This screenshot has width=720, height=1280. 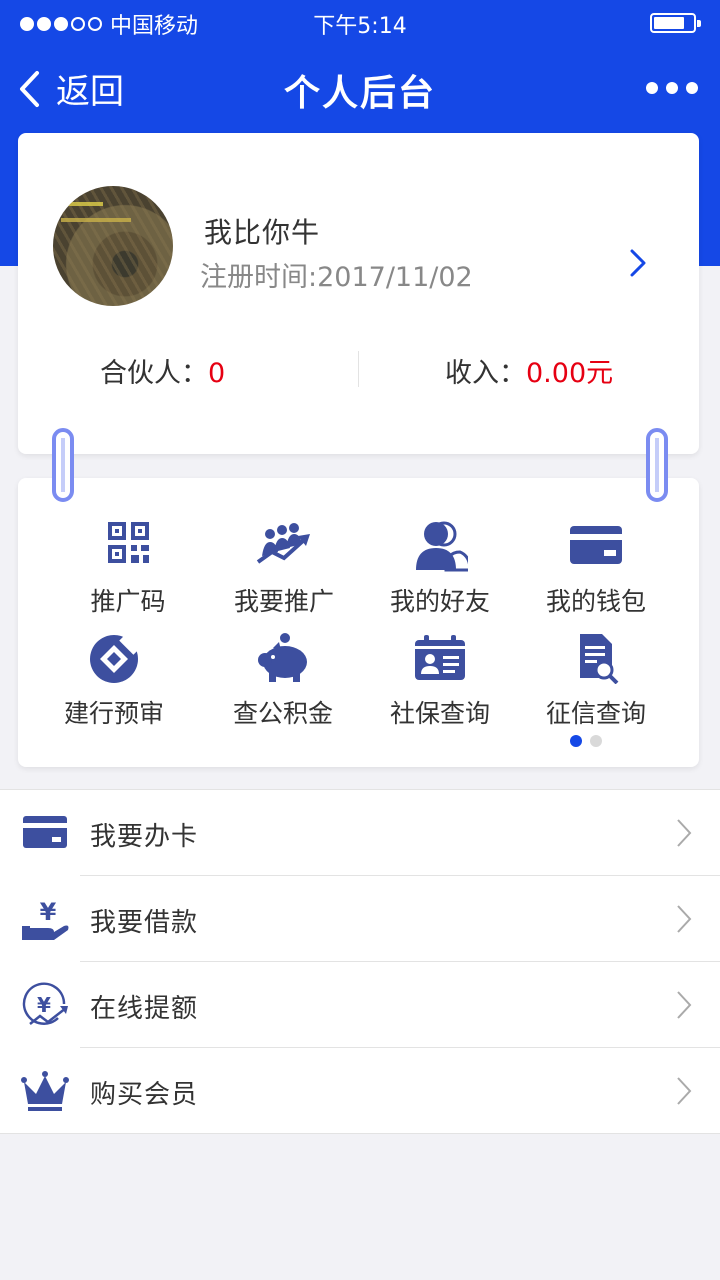 What do you see at coordinates (113, 713) in the screenshot?
I see `grid-item-label: 建行预审` at bounding box center [113, 713].